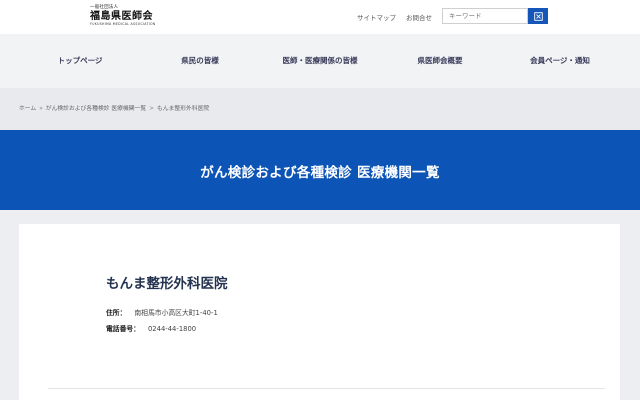 This screenshot has height=400, width=640. I want to click on search-icon, so click(538, 16).